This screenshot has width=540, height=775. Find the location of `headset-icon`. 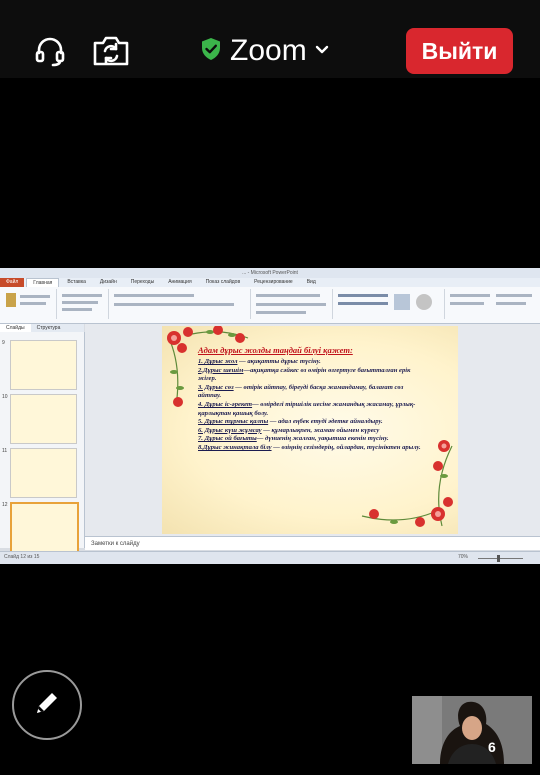

headset-icon is located at coordinates (50, 51).